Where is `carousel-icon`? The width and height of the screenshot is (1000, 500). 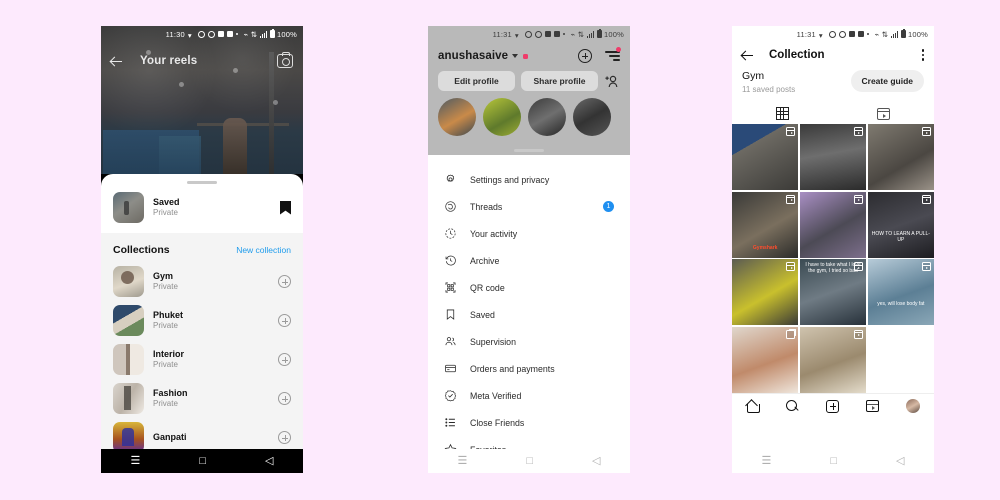 carousel-icon is located at coordinates (791, 334).